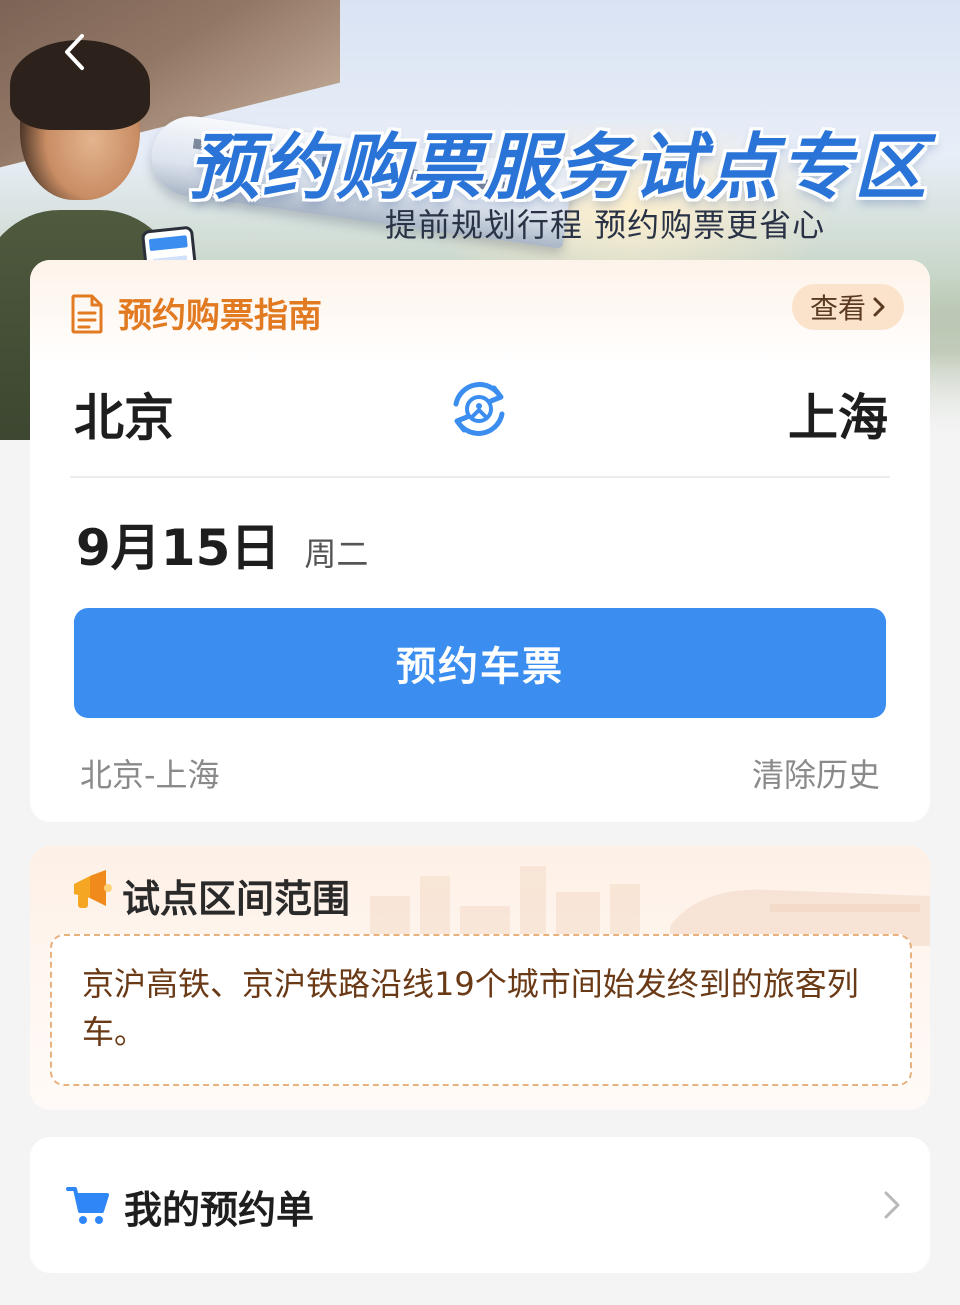 The height and width of the screenshot is (1305, 960). Describe the element at coordinates (219, 1210) in the screenshot. I see `my-reservations-label: 我的预约单` at that location.